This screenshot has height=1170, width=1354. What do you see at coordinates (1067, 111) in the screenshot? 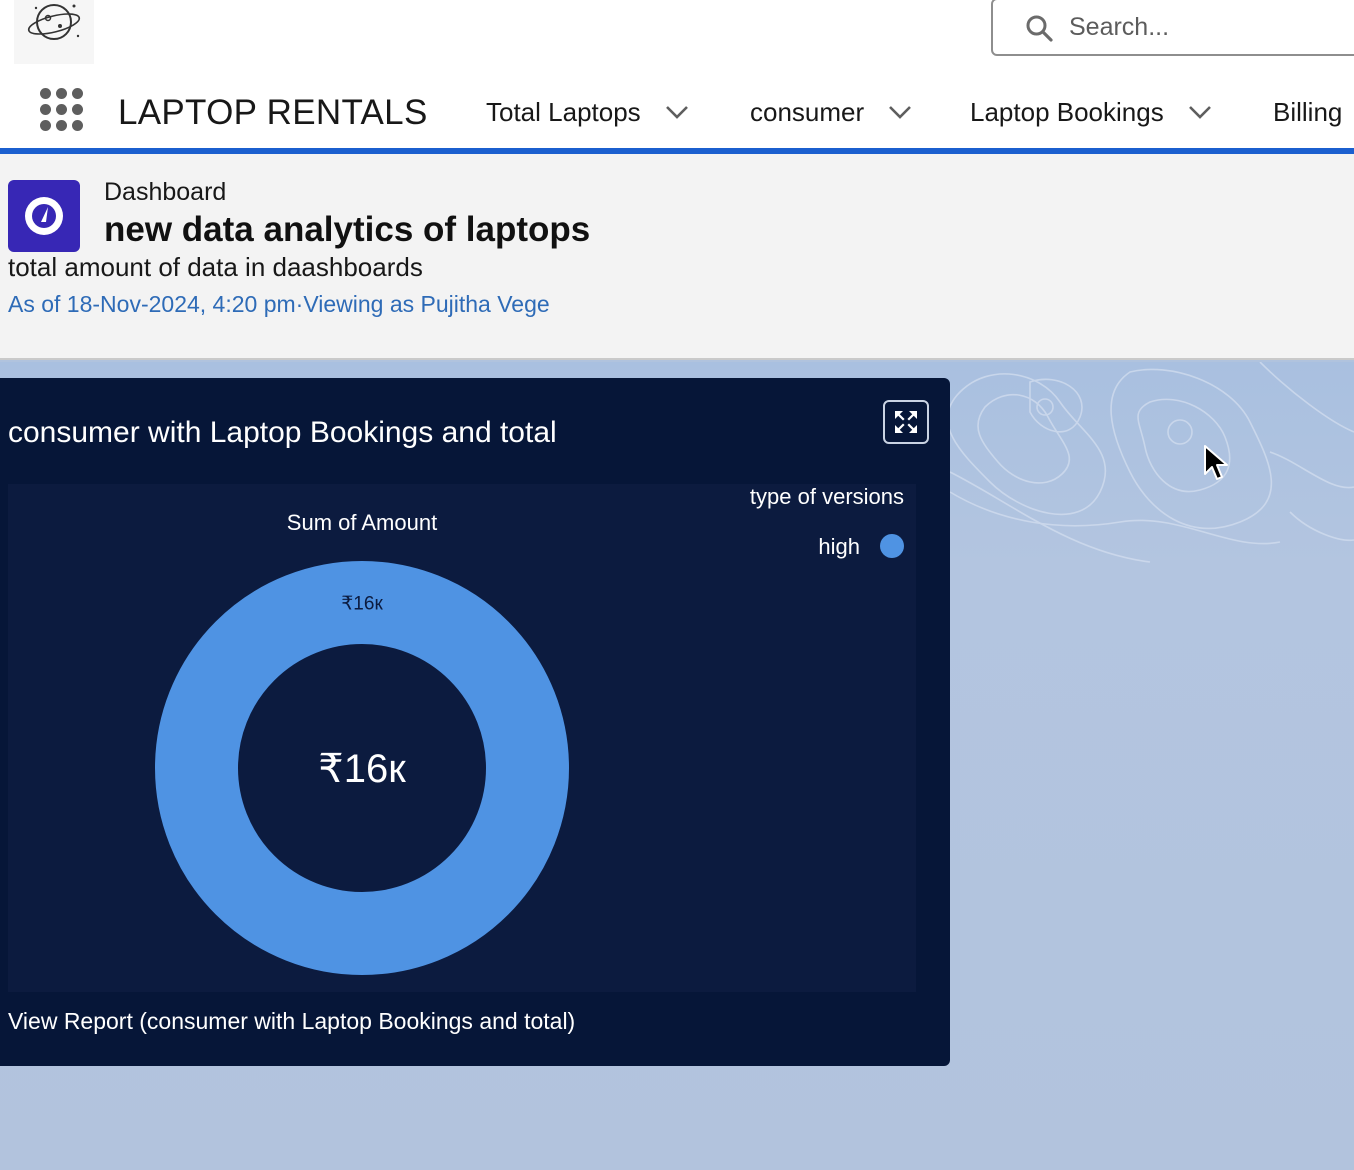
I see `nav-item-label: Laptop Bookings` at bounding box center [1067, 111].